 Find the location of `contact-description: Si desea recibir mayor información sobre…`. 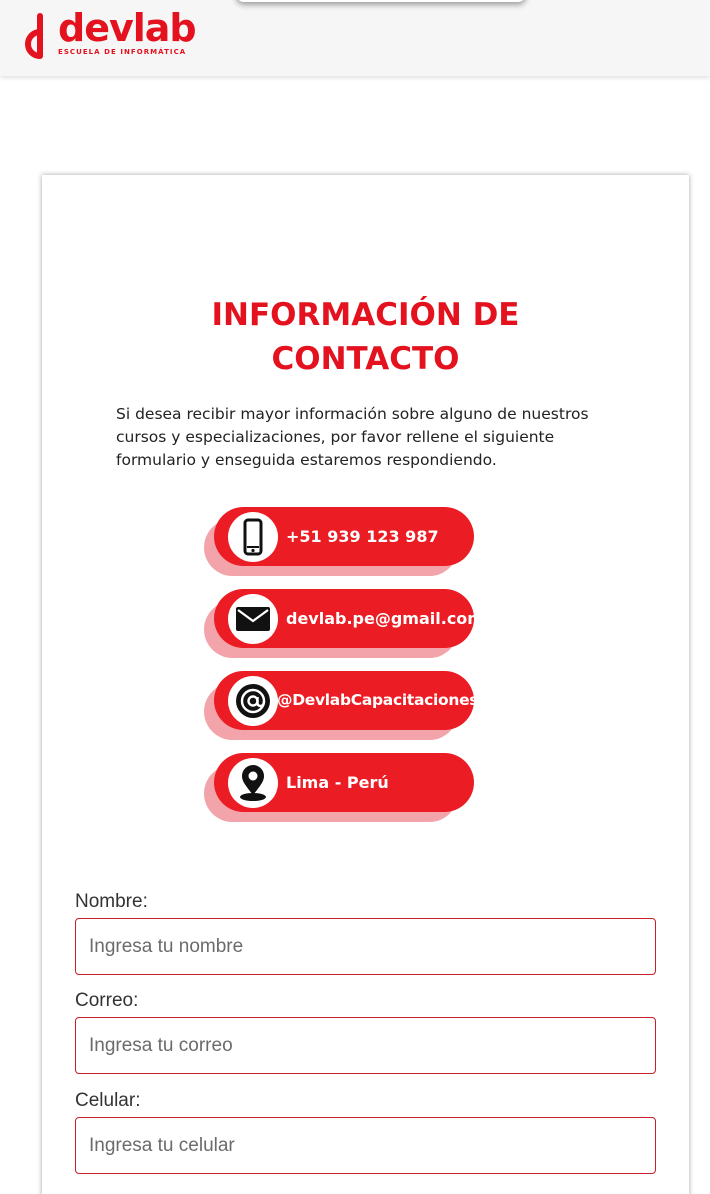

contact-description: Si desea recibir mayor información sobre… is located at coordinates (352, 437).